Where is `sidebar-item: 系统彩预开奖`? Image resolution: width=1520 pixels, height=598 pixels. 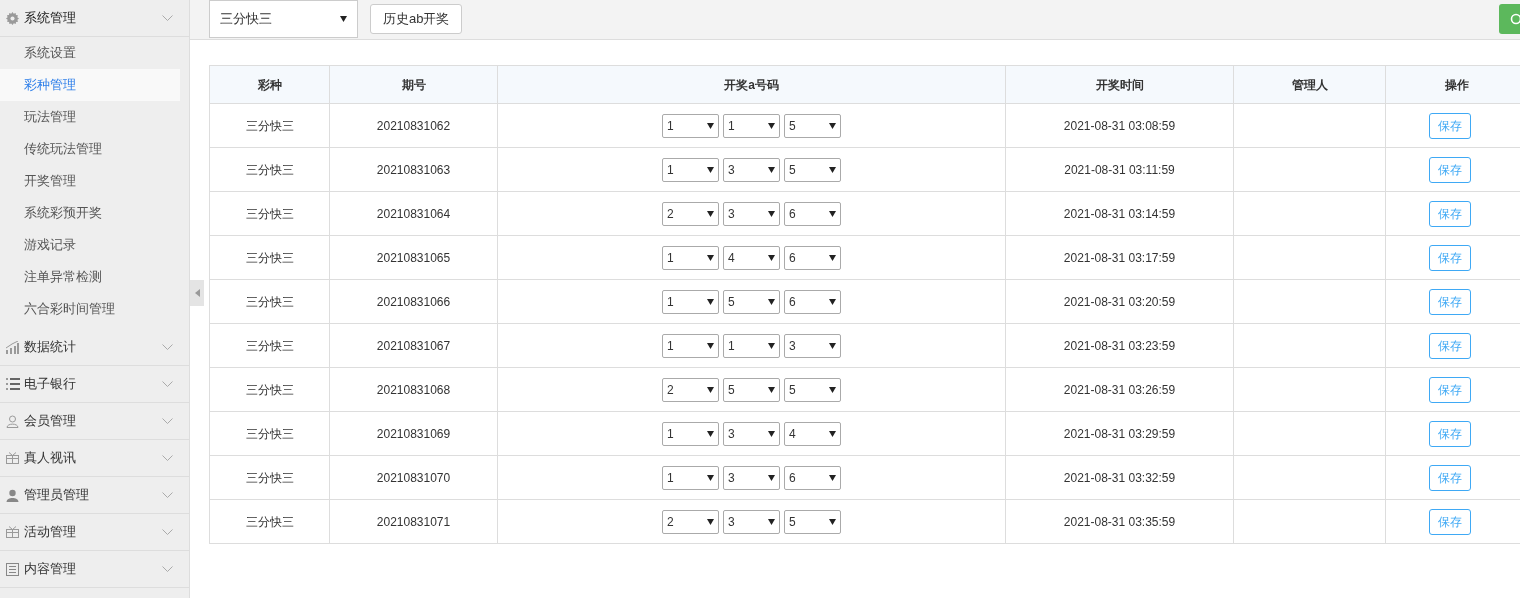
sidebar-item: 系统彩预开奖 is located at coordinates (94, 213).